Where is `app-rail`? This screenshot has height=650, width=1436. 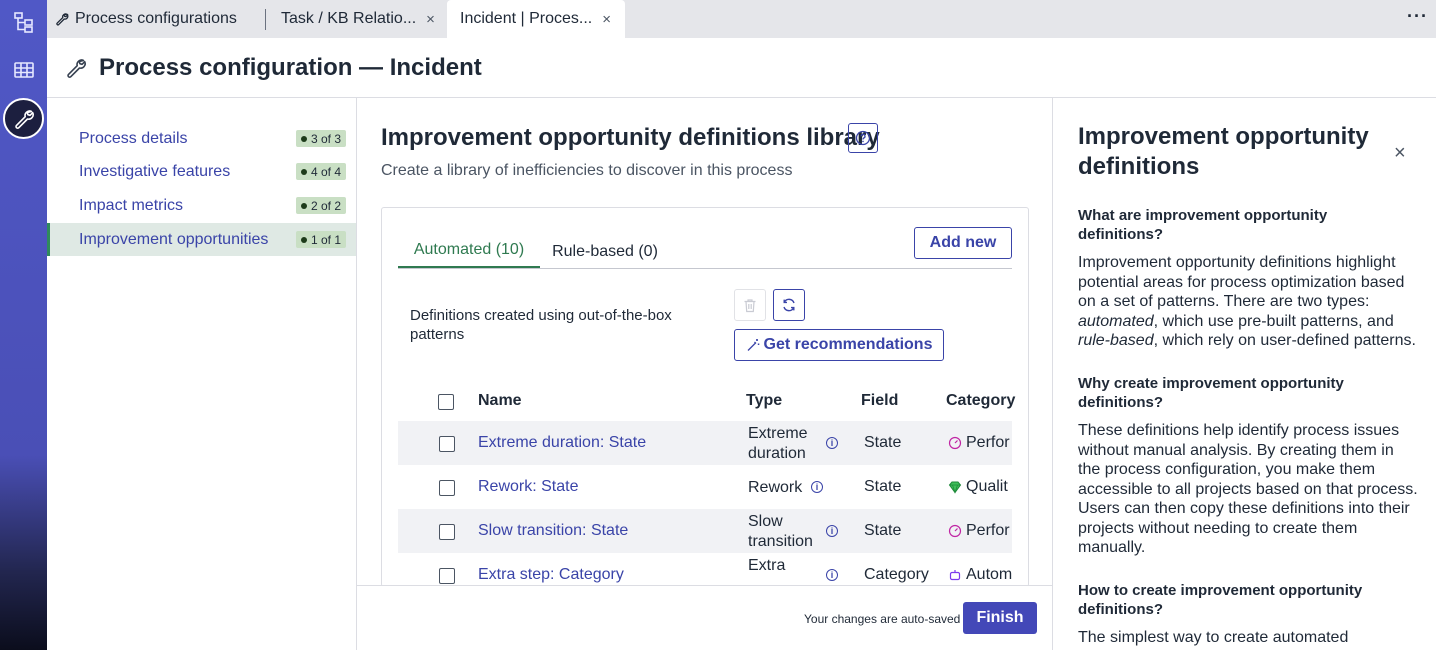
app-rail is located at coordinates (23, 325).